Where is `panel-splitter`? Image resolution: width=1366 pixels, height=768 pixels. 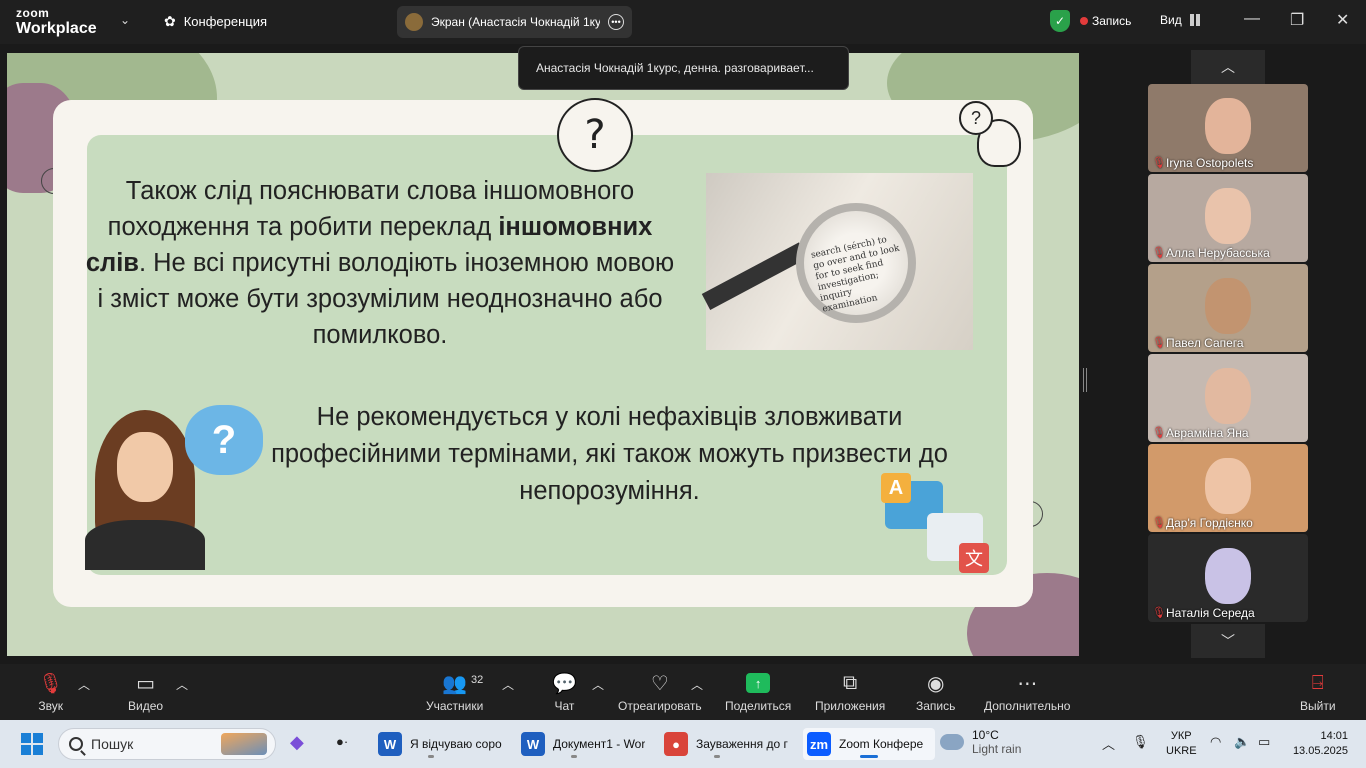 panel-splitter is located at coordinates (1085, 380).